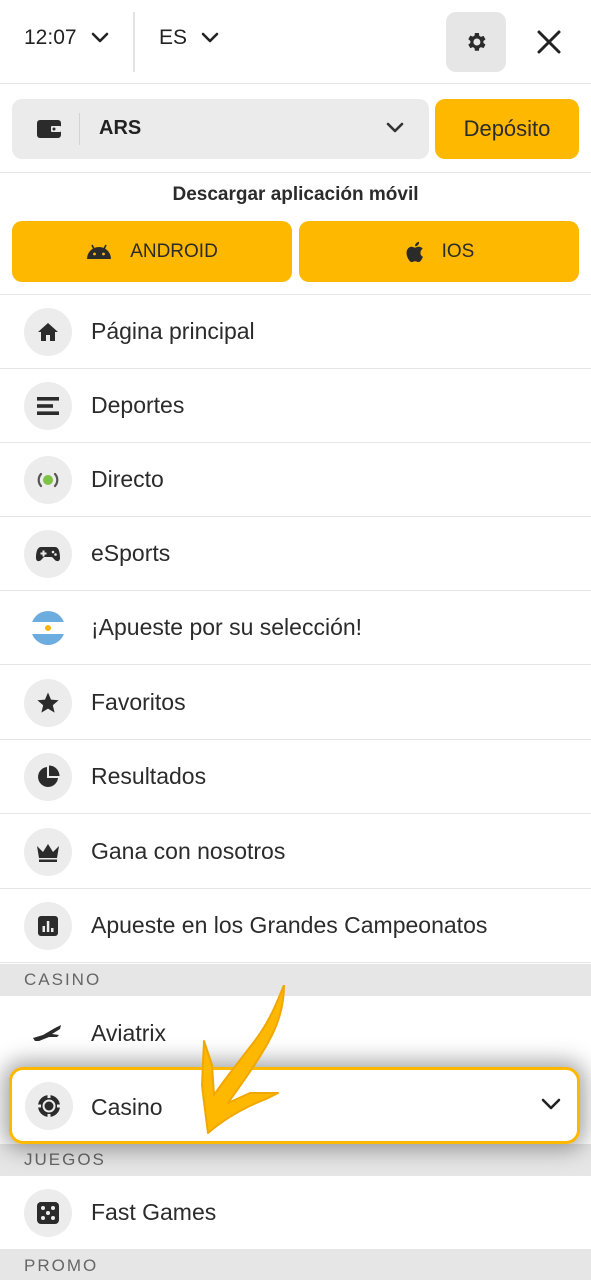 The height and width of the screenshot is (1280, 591). Describe the element at coordinates (458, 251) in the screenshot. I see `ios-label: IOS` at that location.